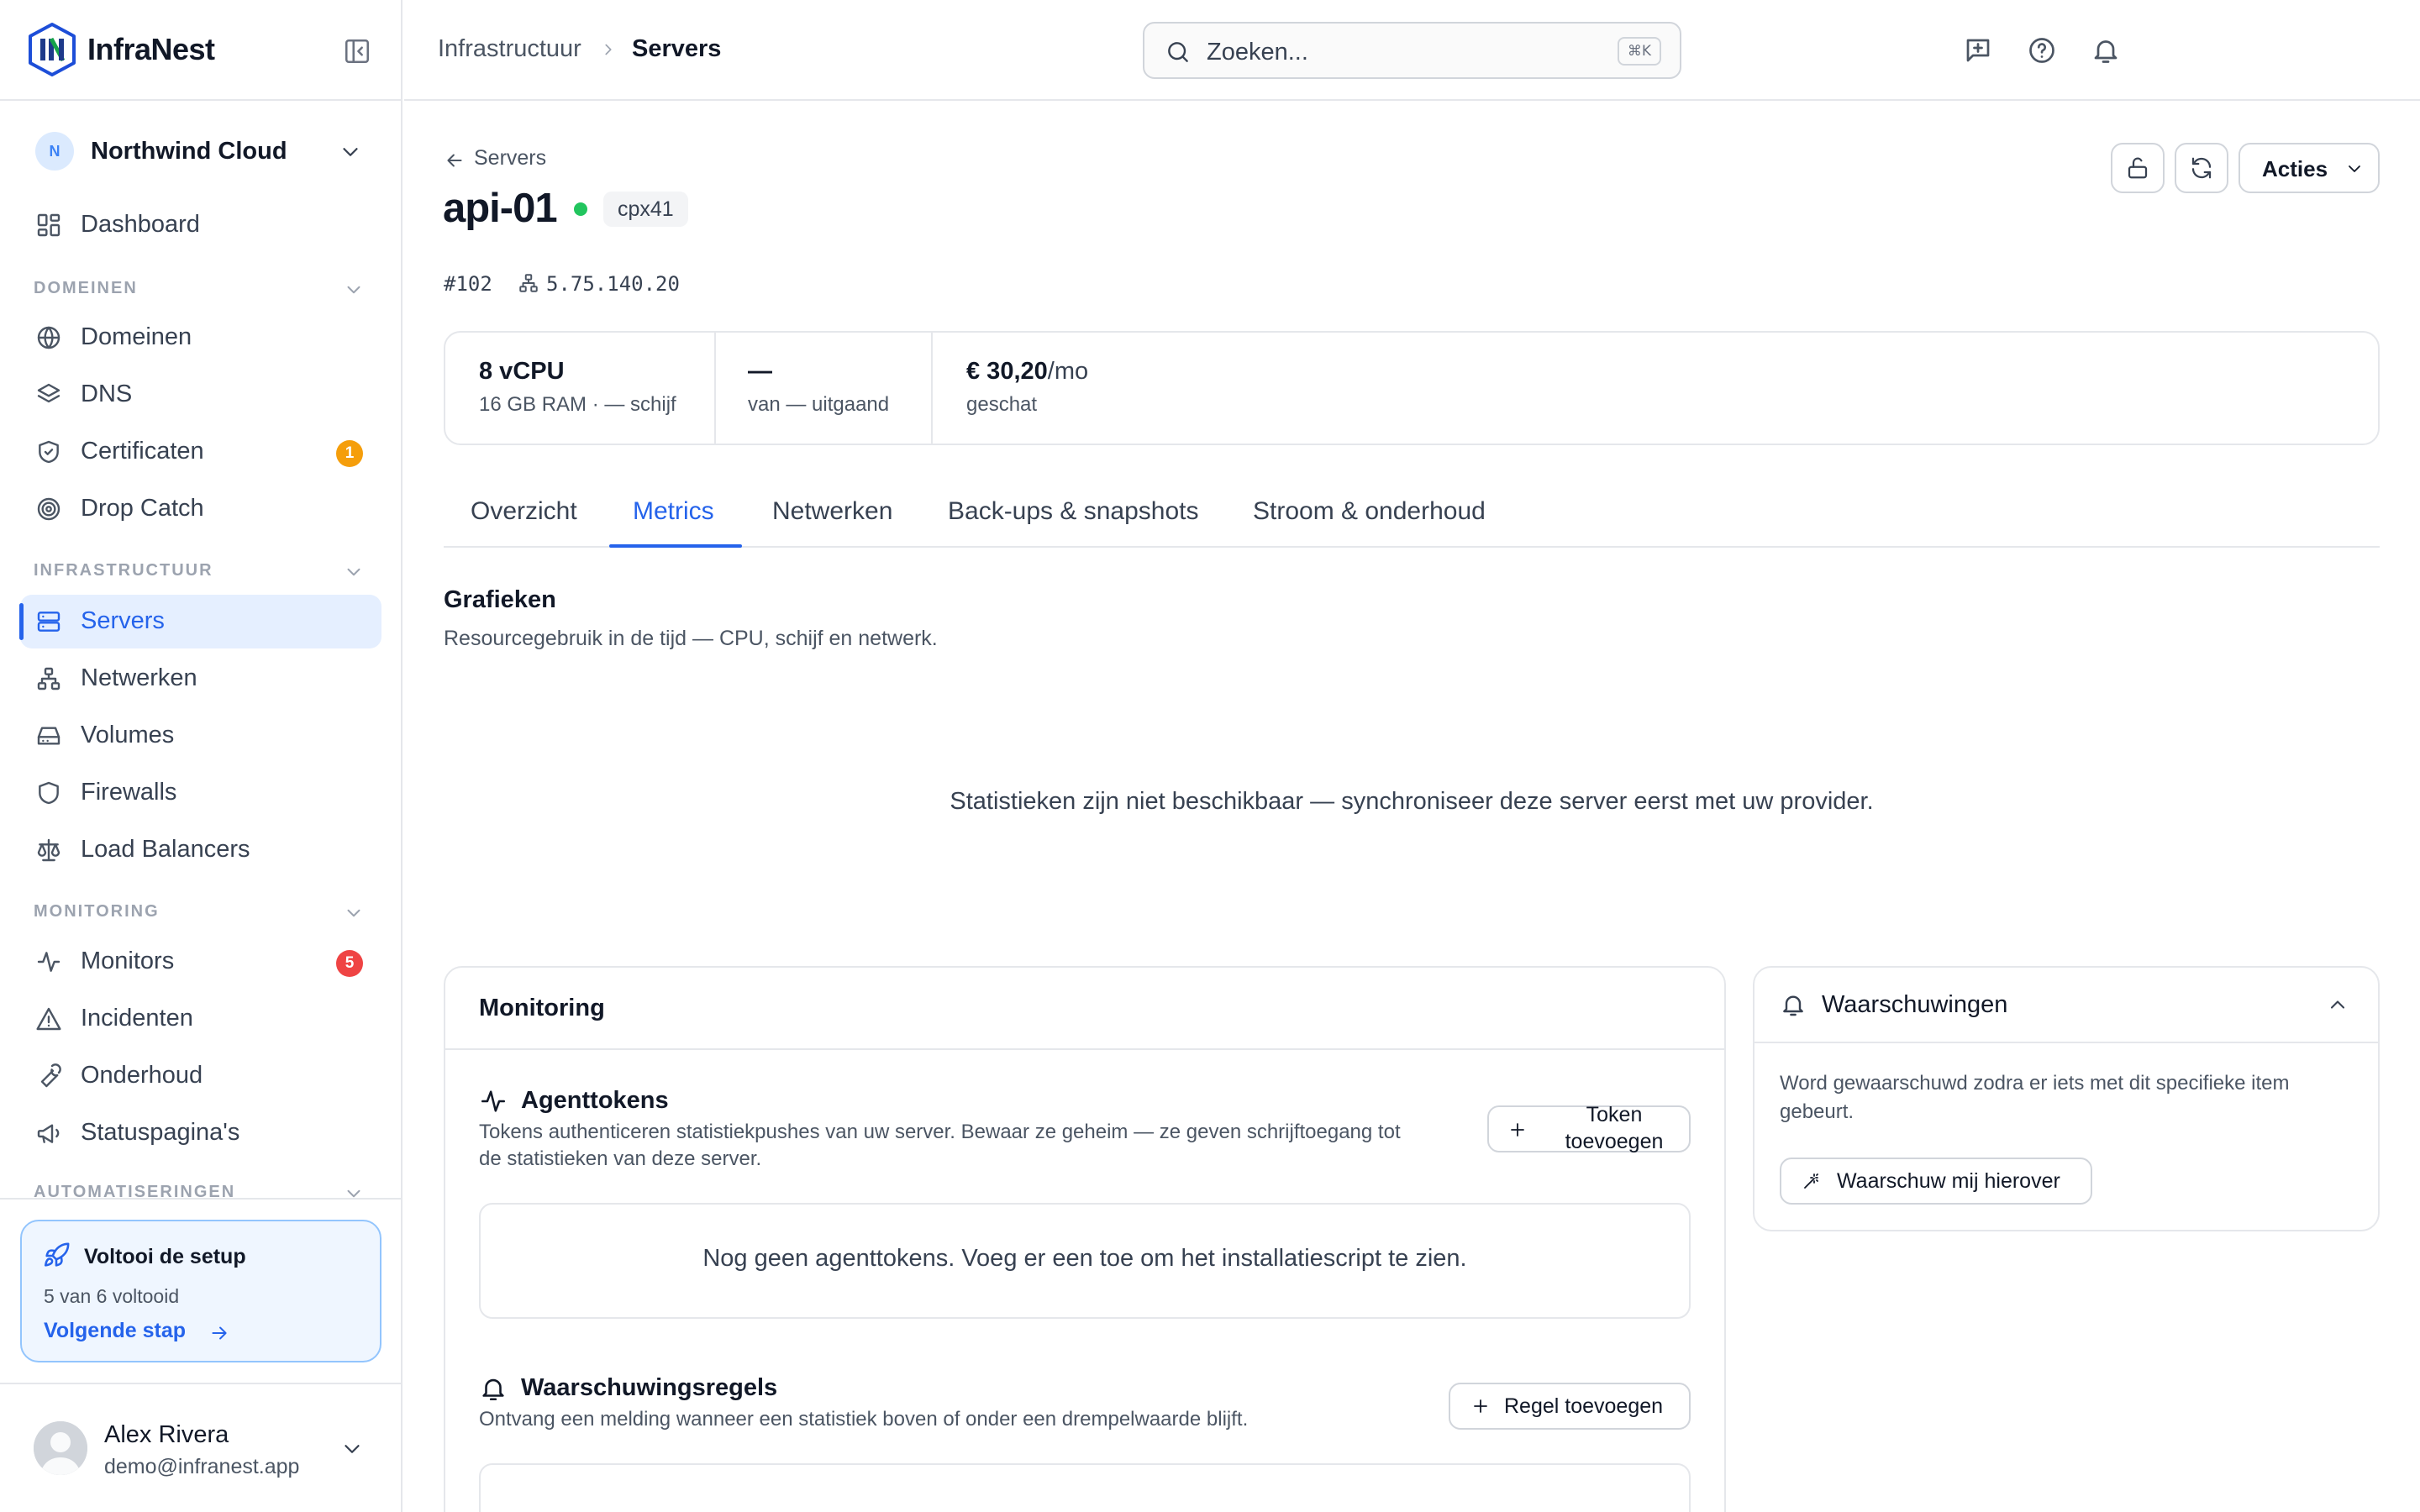 This screenshot has width=2420, height=1512. I want to click on sidebar-item-label: Drop Catch, so click(142, 508).